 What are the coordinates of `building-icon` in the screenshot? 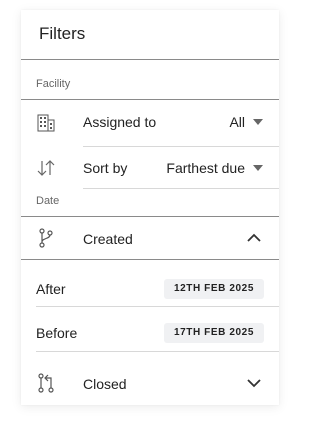 It's located at (46, 123).